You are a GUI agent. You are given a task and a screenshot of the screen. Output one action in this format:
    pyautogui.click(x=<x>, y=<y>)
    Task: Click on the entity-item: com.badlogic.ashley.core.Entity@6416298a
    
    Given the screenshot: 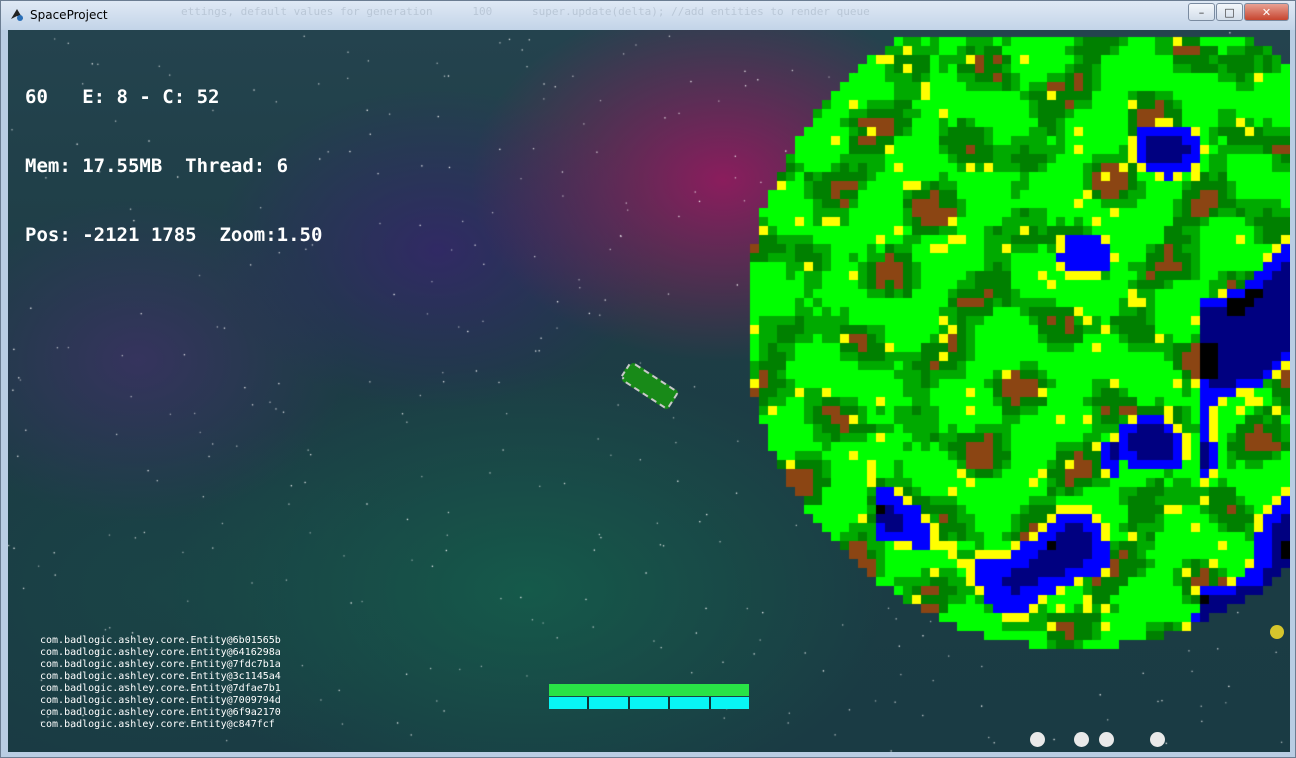 What is the action you would take?
    pyautogui.click(x=160, y=652)
    